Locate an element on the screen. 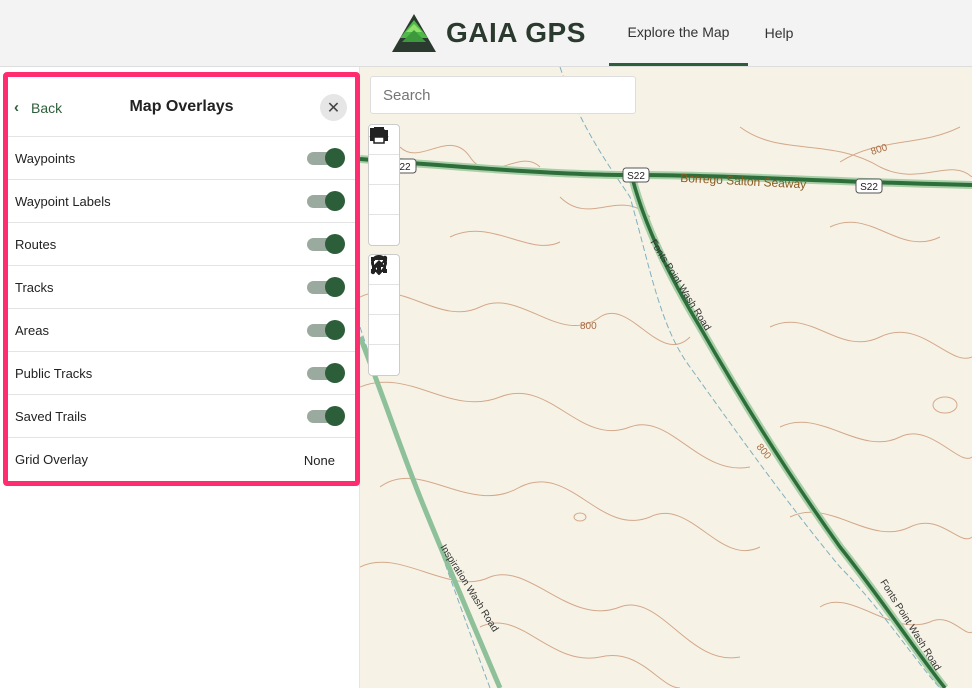 Image resolution: width=972 pixels, height=688 pixels. saved-trails-toggle is located at coordinates (326, 416).